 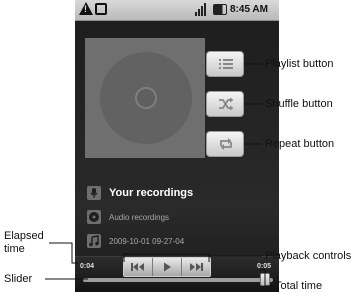 I want to click on callout-shuffle: Shuffle button, so click(x=299, y=104).